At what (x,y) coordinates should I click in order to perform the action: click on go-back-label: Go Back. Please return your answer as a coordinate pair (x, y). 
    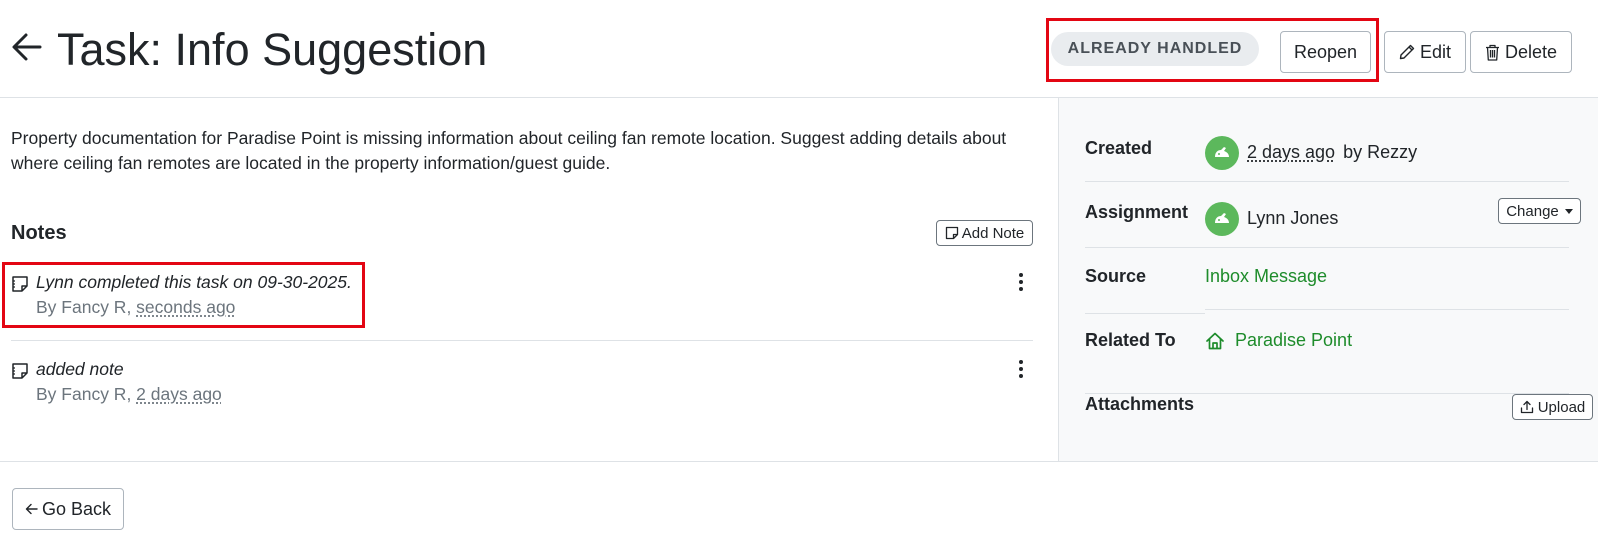
    Looking at the image, I should click on (76, 508).